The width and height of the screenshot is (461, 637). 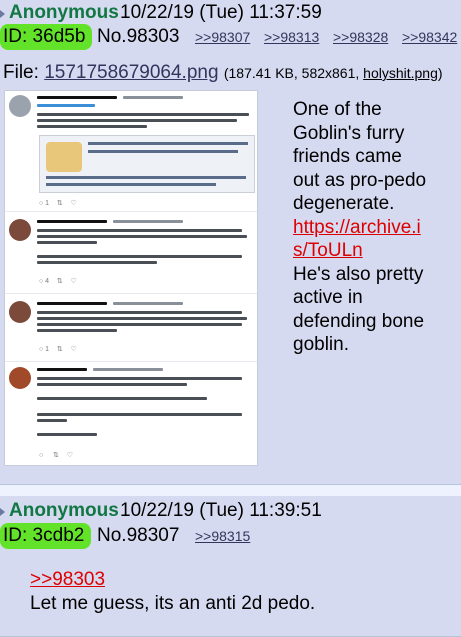 I want to click on reply-link: >>98315, so click(x=222, y=536).